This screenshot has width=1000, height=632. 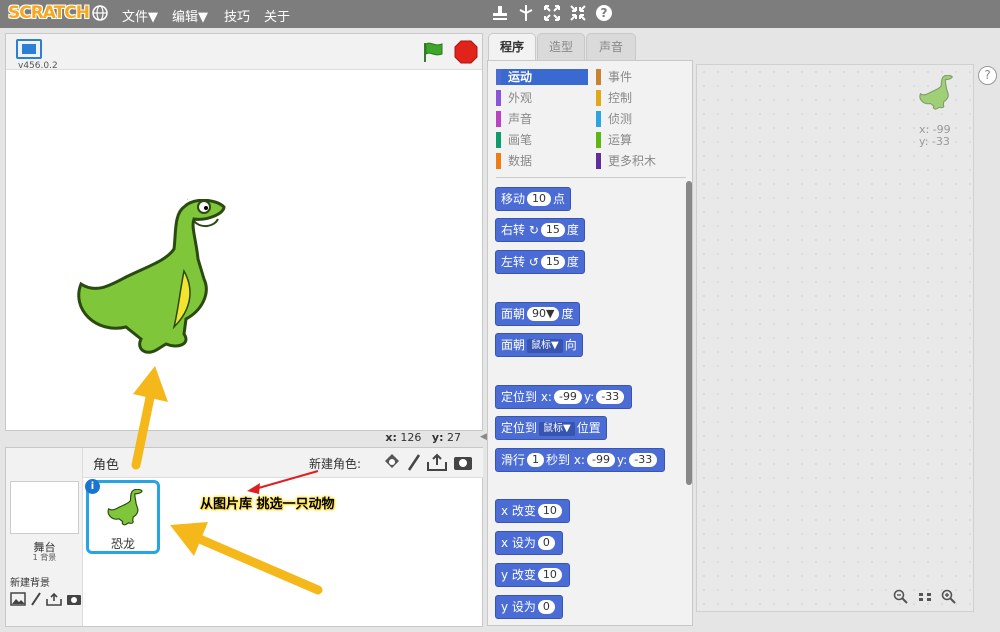 I want to click on zoom-in-icon, so click(x=949, y=598).